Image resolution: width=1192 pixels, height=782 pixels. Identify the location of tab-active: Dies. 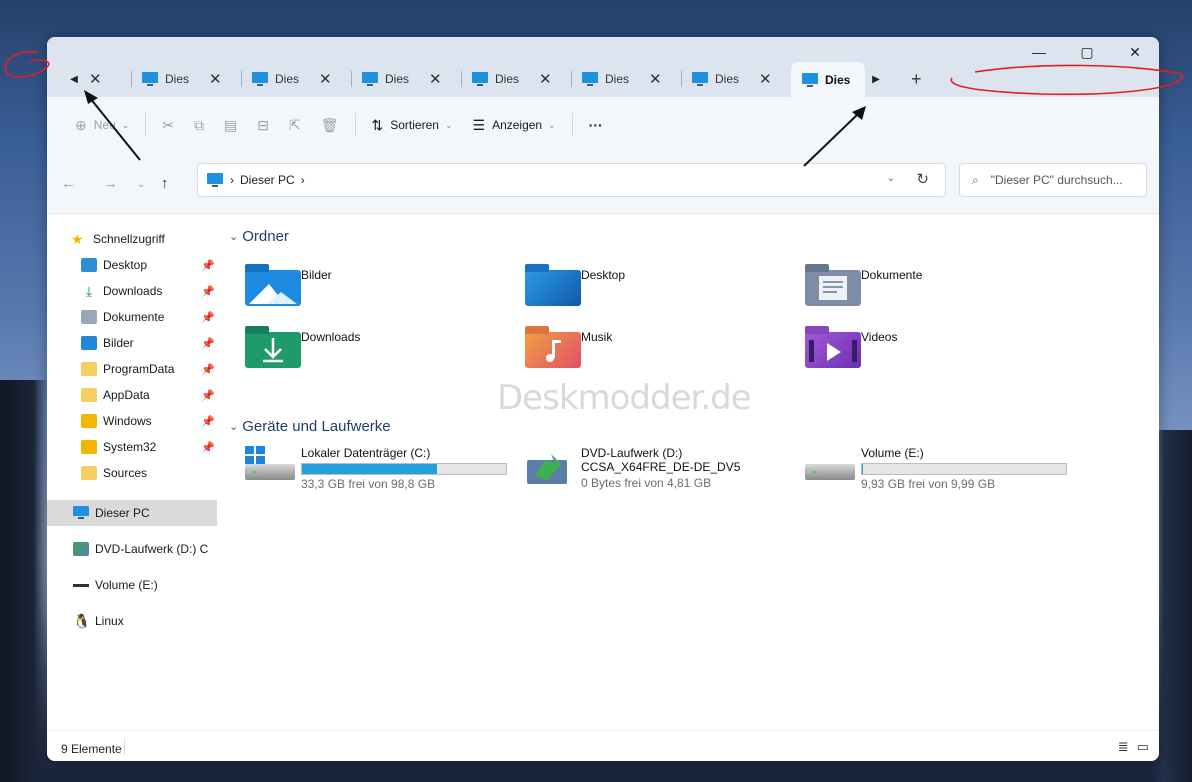
(828, 80).